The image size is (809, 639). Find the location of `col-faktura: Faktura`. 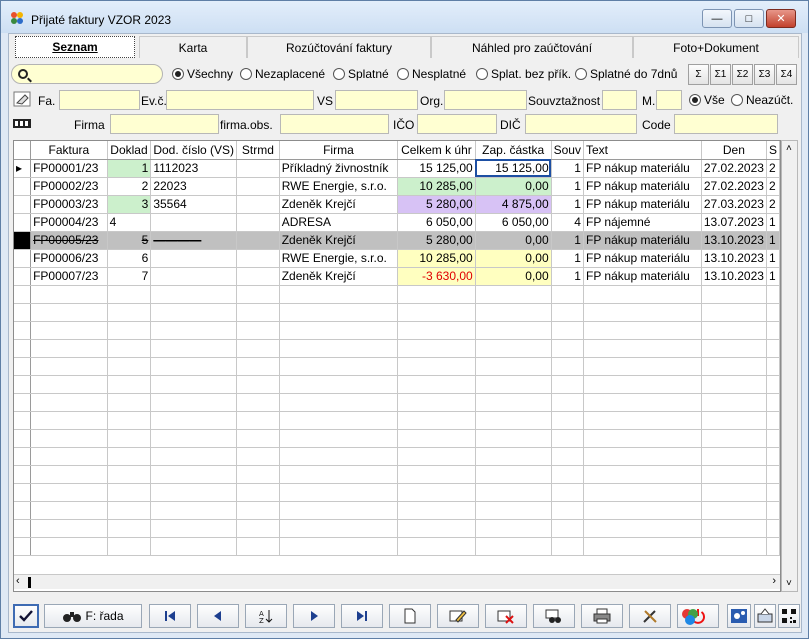

col-faktura: Faktura is located at coordinates (69, 150).